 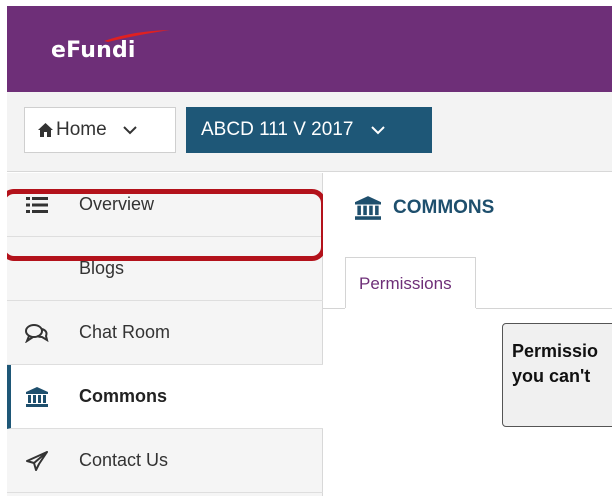 What do you see at coordinates (102, 268) in the screenshot?
I see `sidebar-item-label: Blogs` at bounding box center [102, 268].